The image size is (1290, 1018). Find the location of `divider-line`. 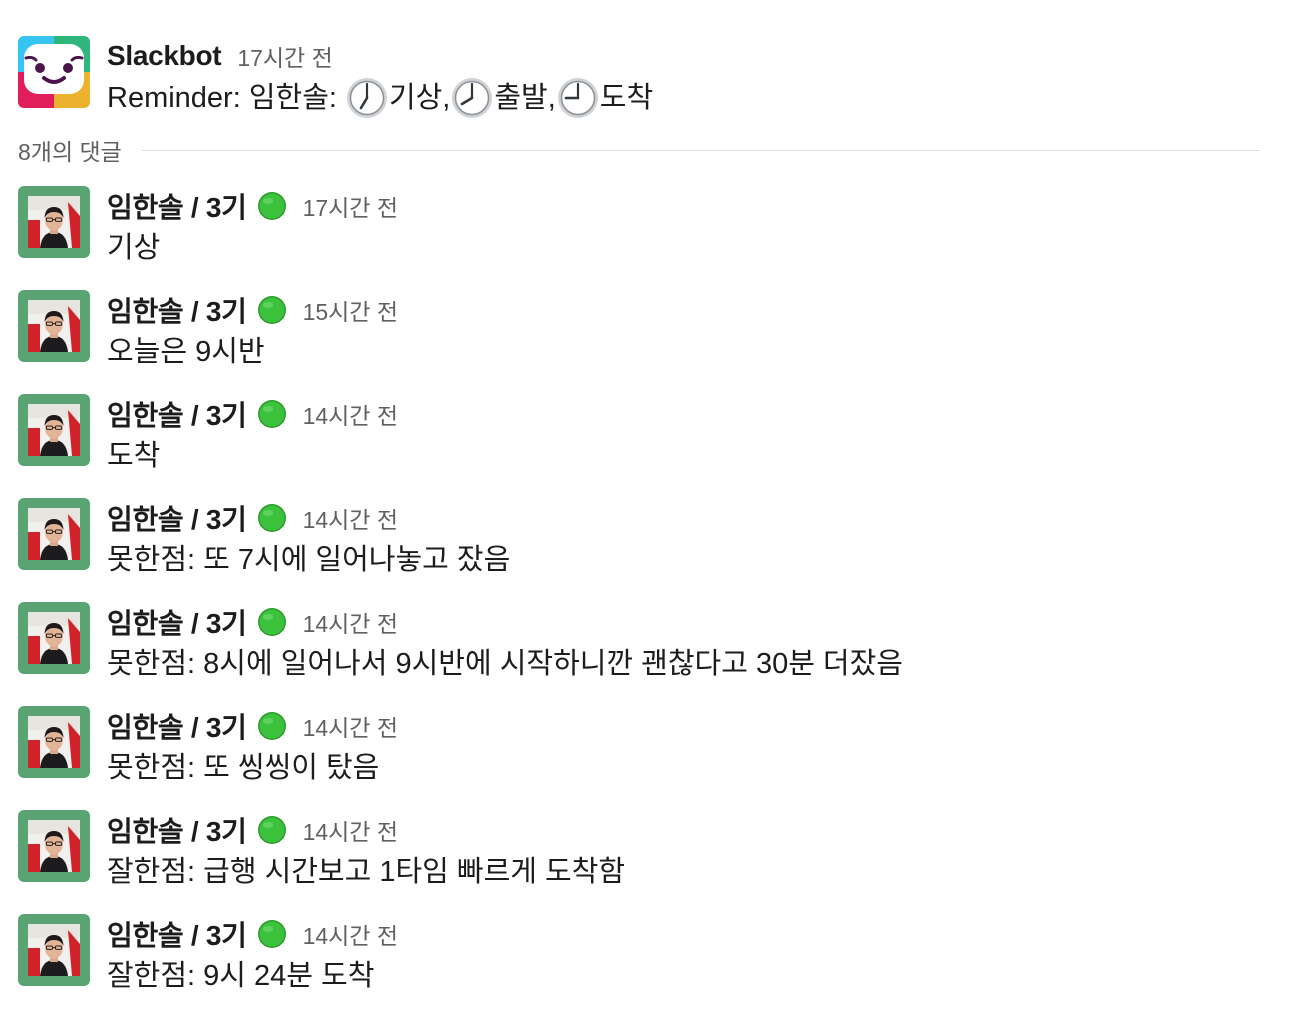

divider-line is located at coordinates (700, 150).